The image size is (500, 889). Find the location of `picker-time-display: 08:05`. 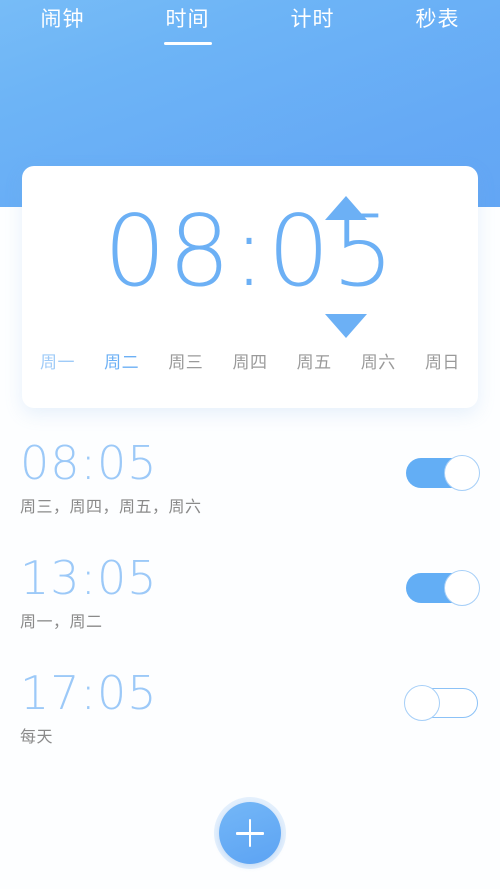

picker-time-display: 08:05 is located at coordinates (250, 252).